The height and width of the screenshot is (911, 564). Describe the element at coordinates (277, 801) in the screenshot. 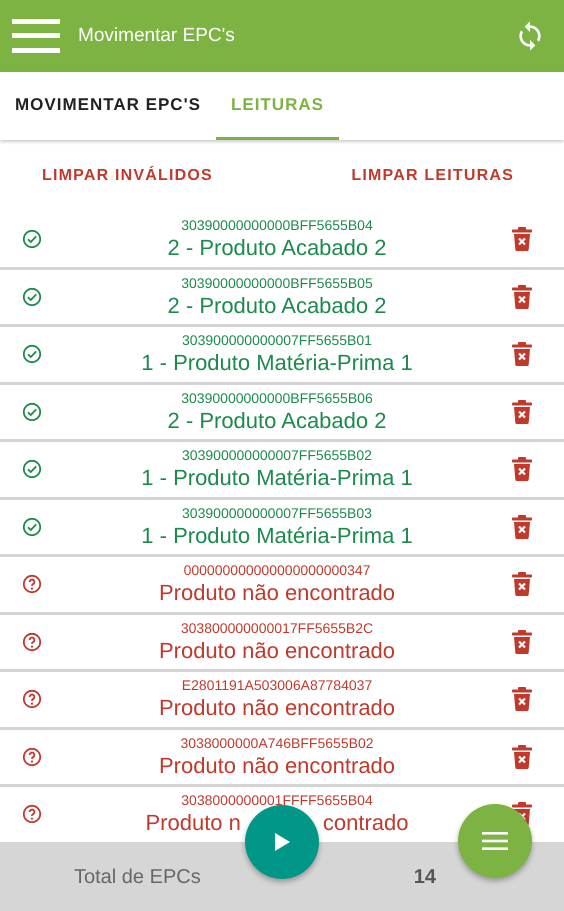

I see `epc-code: 3038000000001FFFF5655B04` at that location.